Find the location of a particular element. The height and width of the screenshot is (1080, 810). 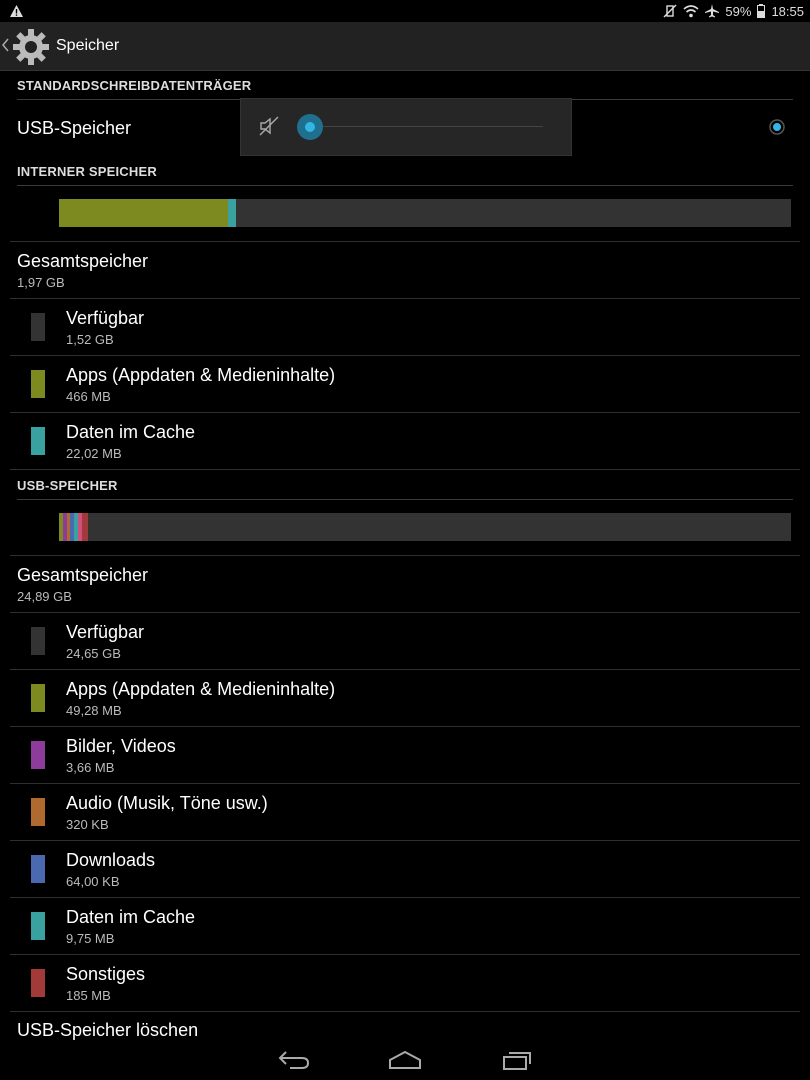

battery-icon is located at coordinates (761, 11).